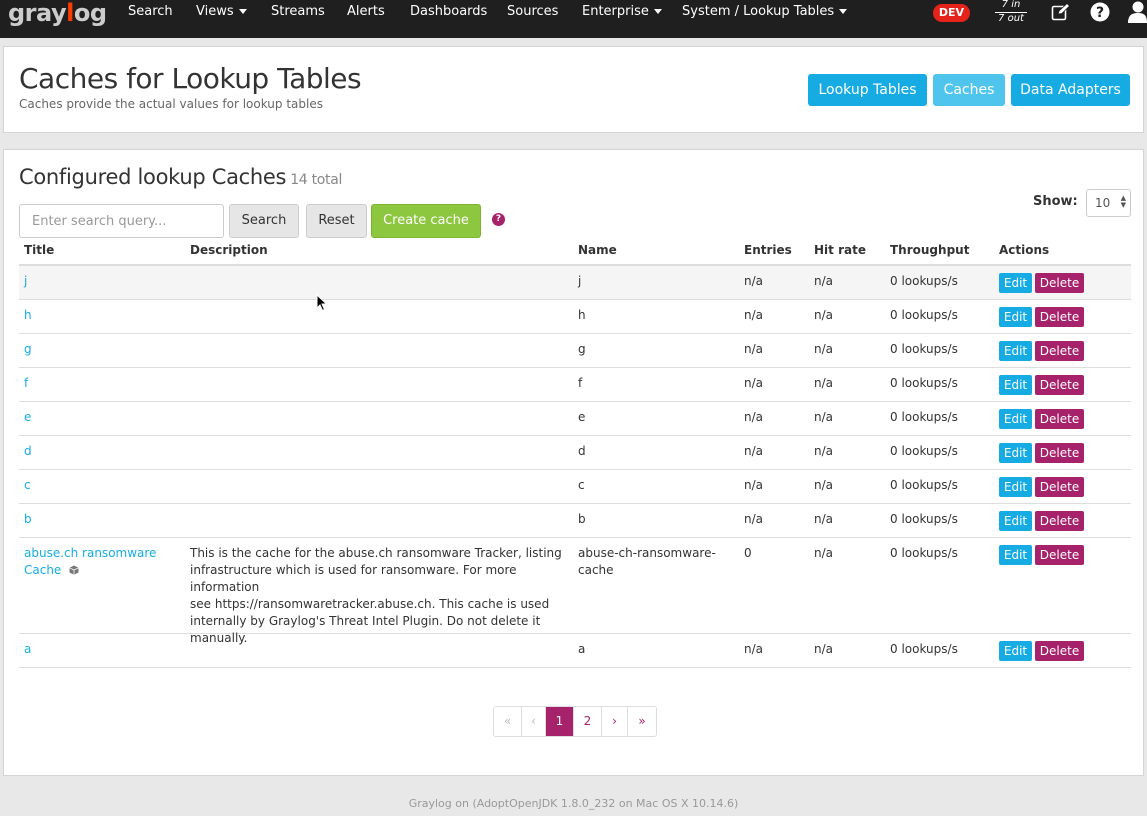  What do you see at coordinates (28, 315) in the screenshot?
I see `cache-title-link: h` at bounding box center [28, 315].